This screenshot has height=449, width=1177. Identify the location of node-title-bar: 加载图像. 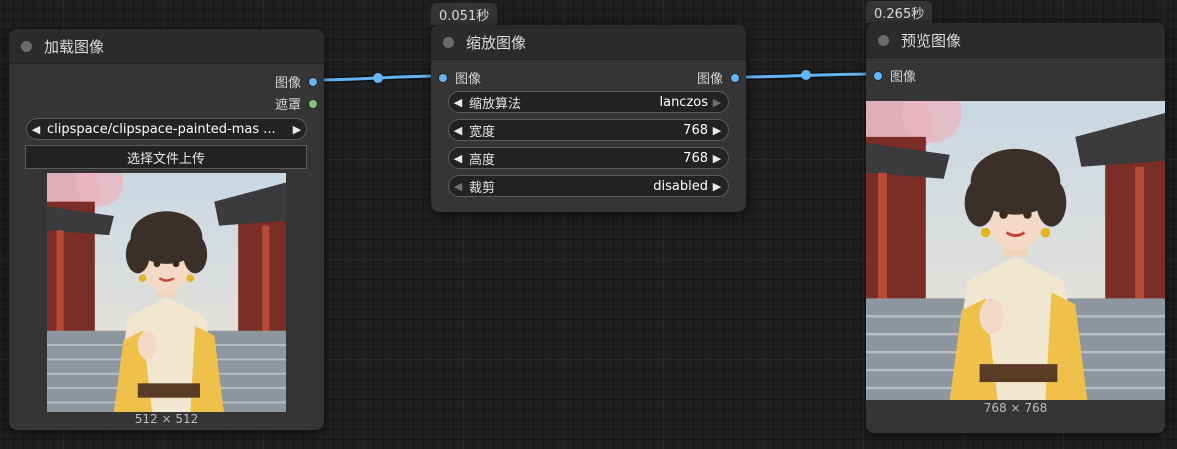
(166, 46).